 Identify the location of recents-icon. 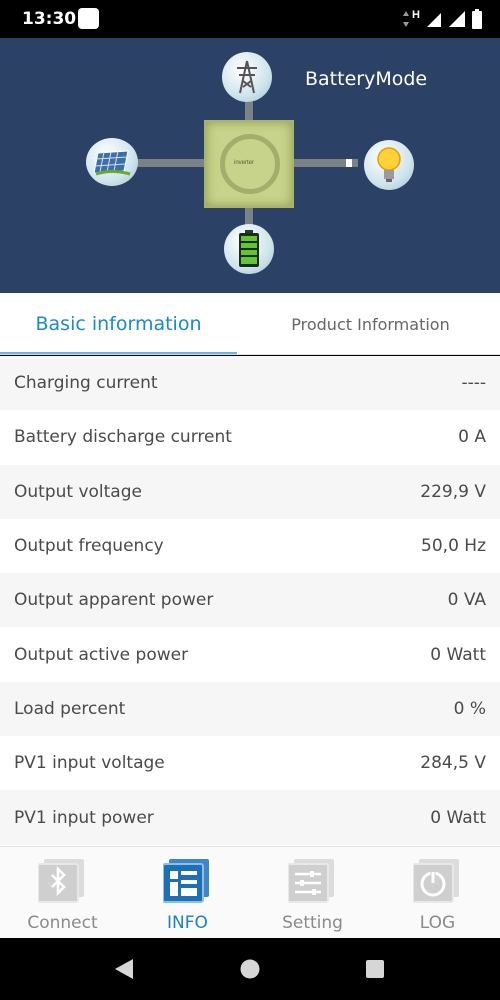
(375, 969).